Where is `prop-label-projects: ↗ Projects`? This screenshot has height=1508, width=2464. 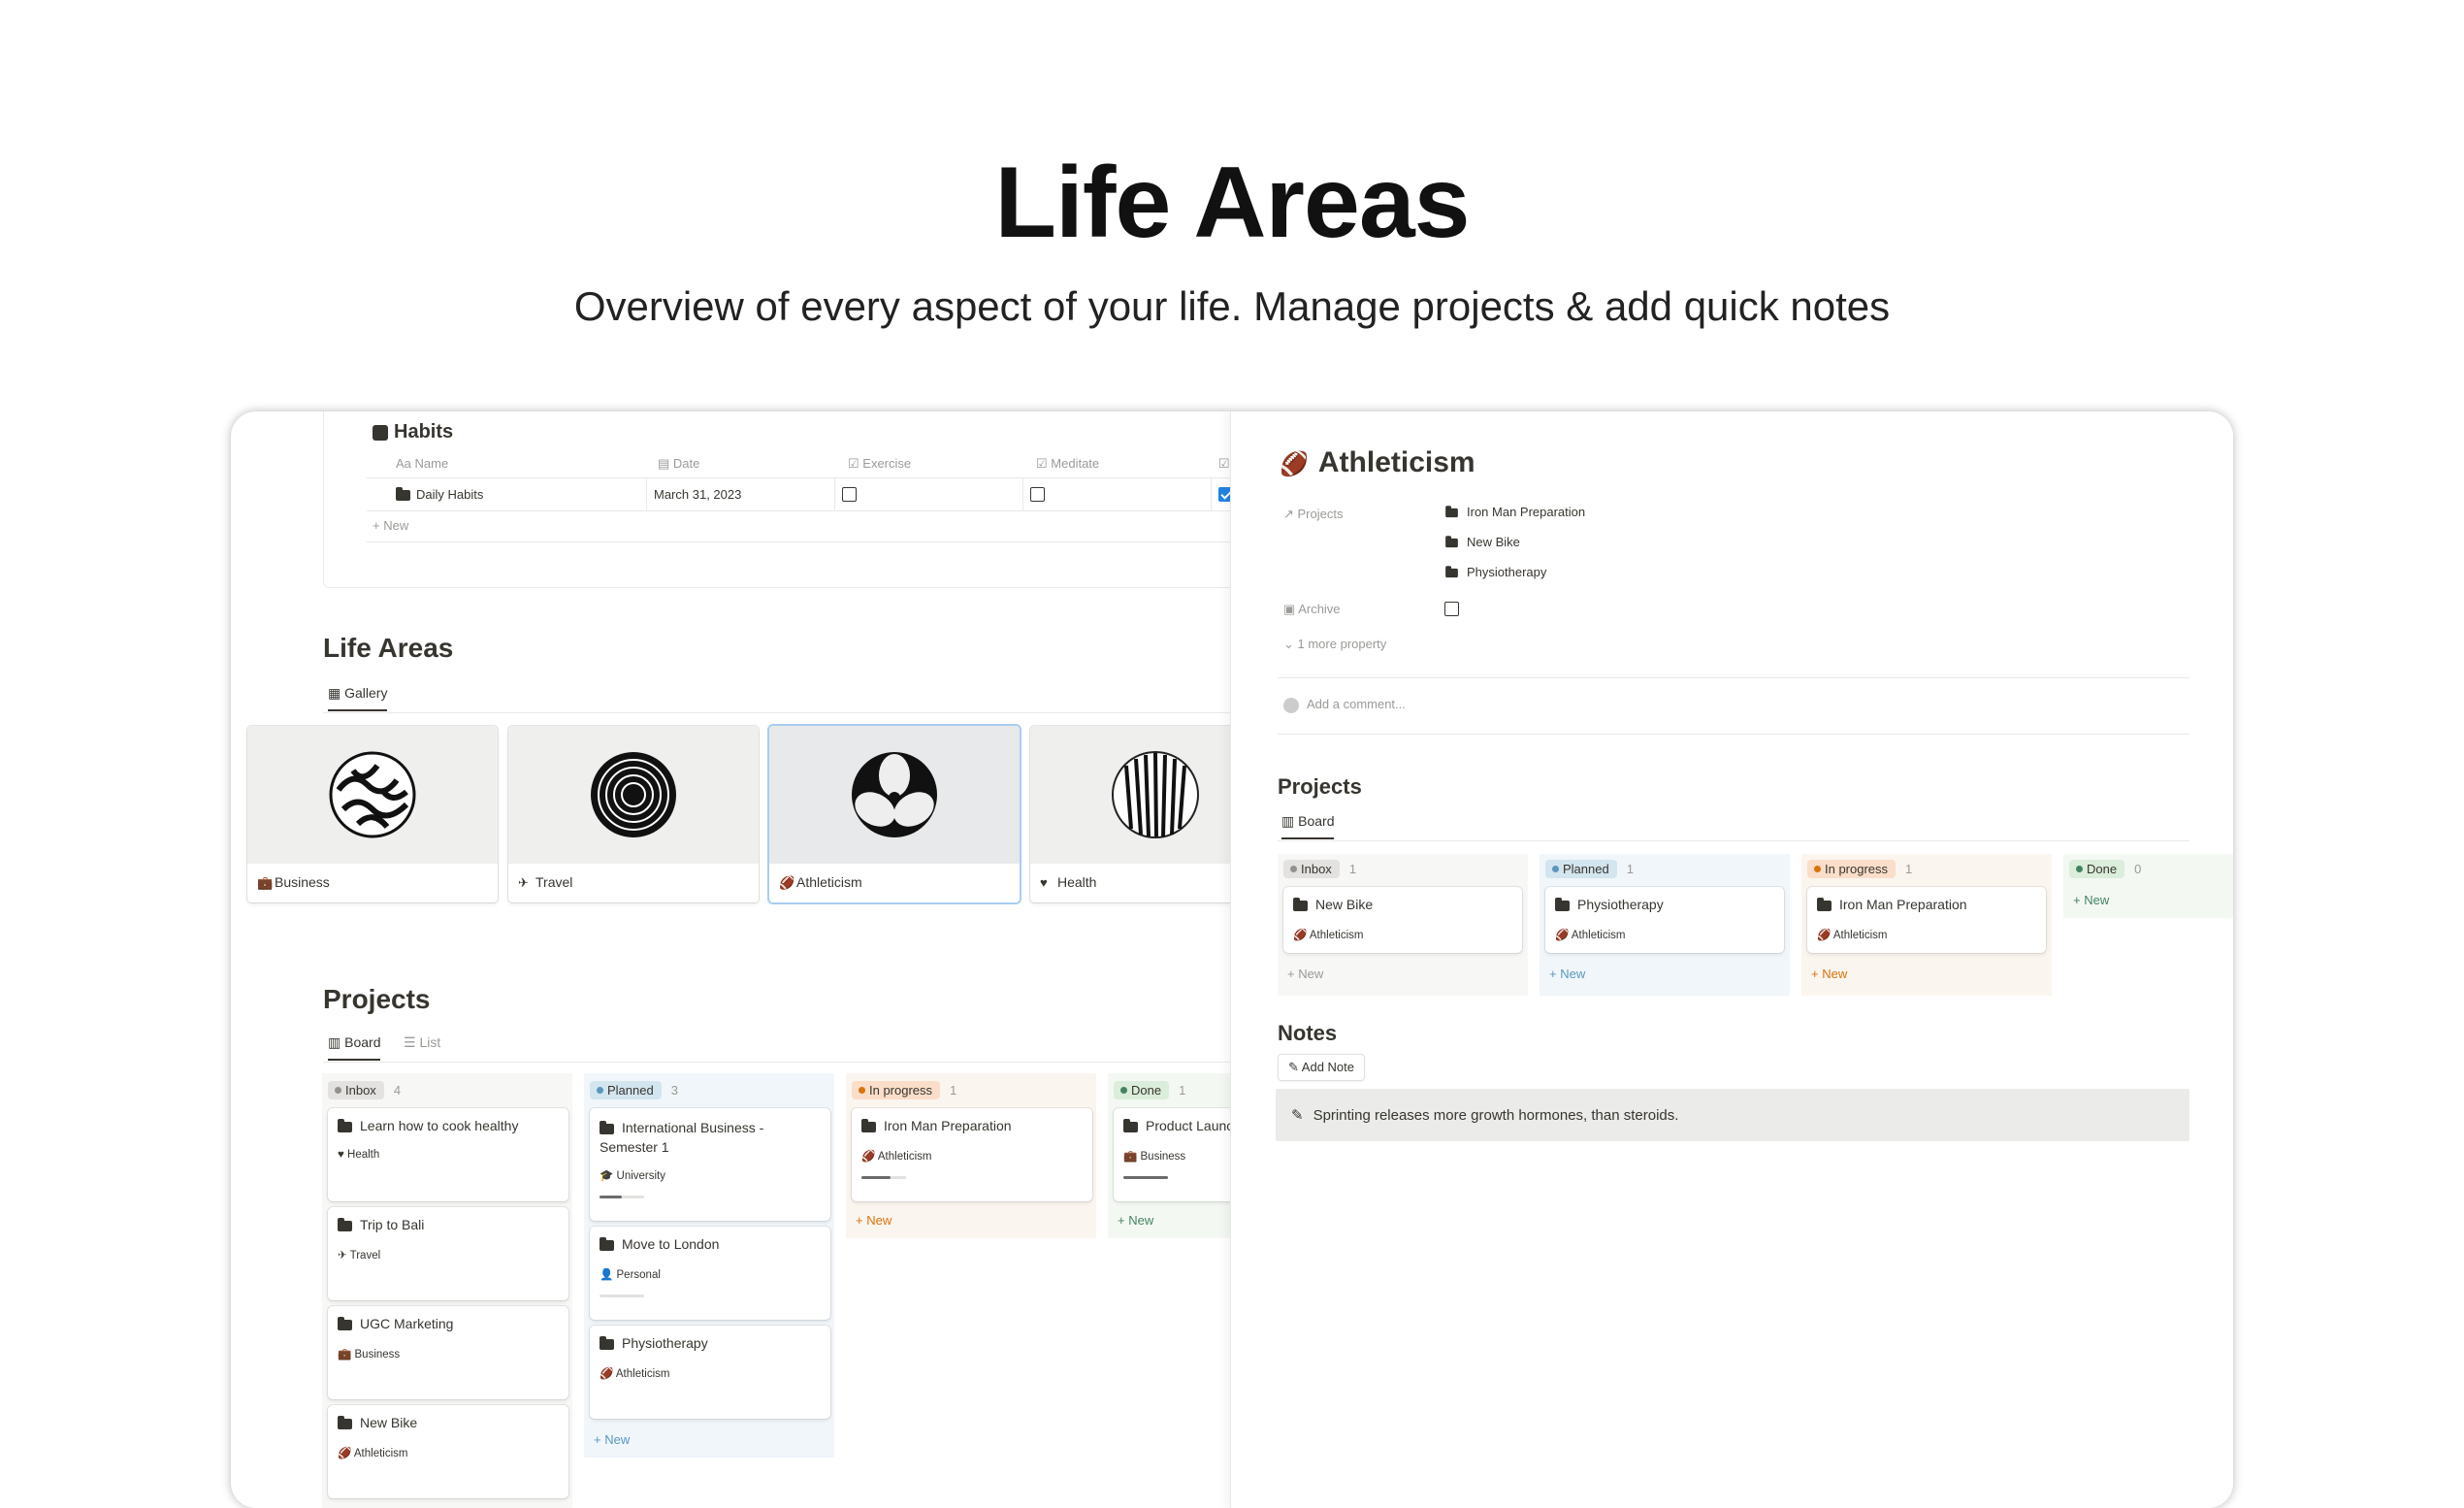
prop-label-projects: ↗ Projects is located at coordinates (1313, 514).